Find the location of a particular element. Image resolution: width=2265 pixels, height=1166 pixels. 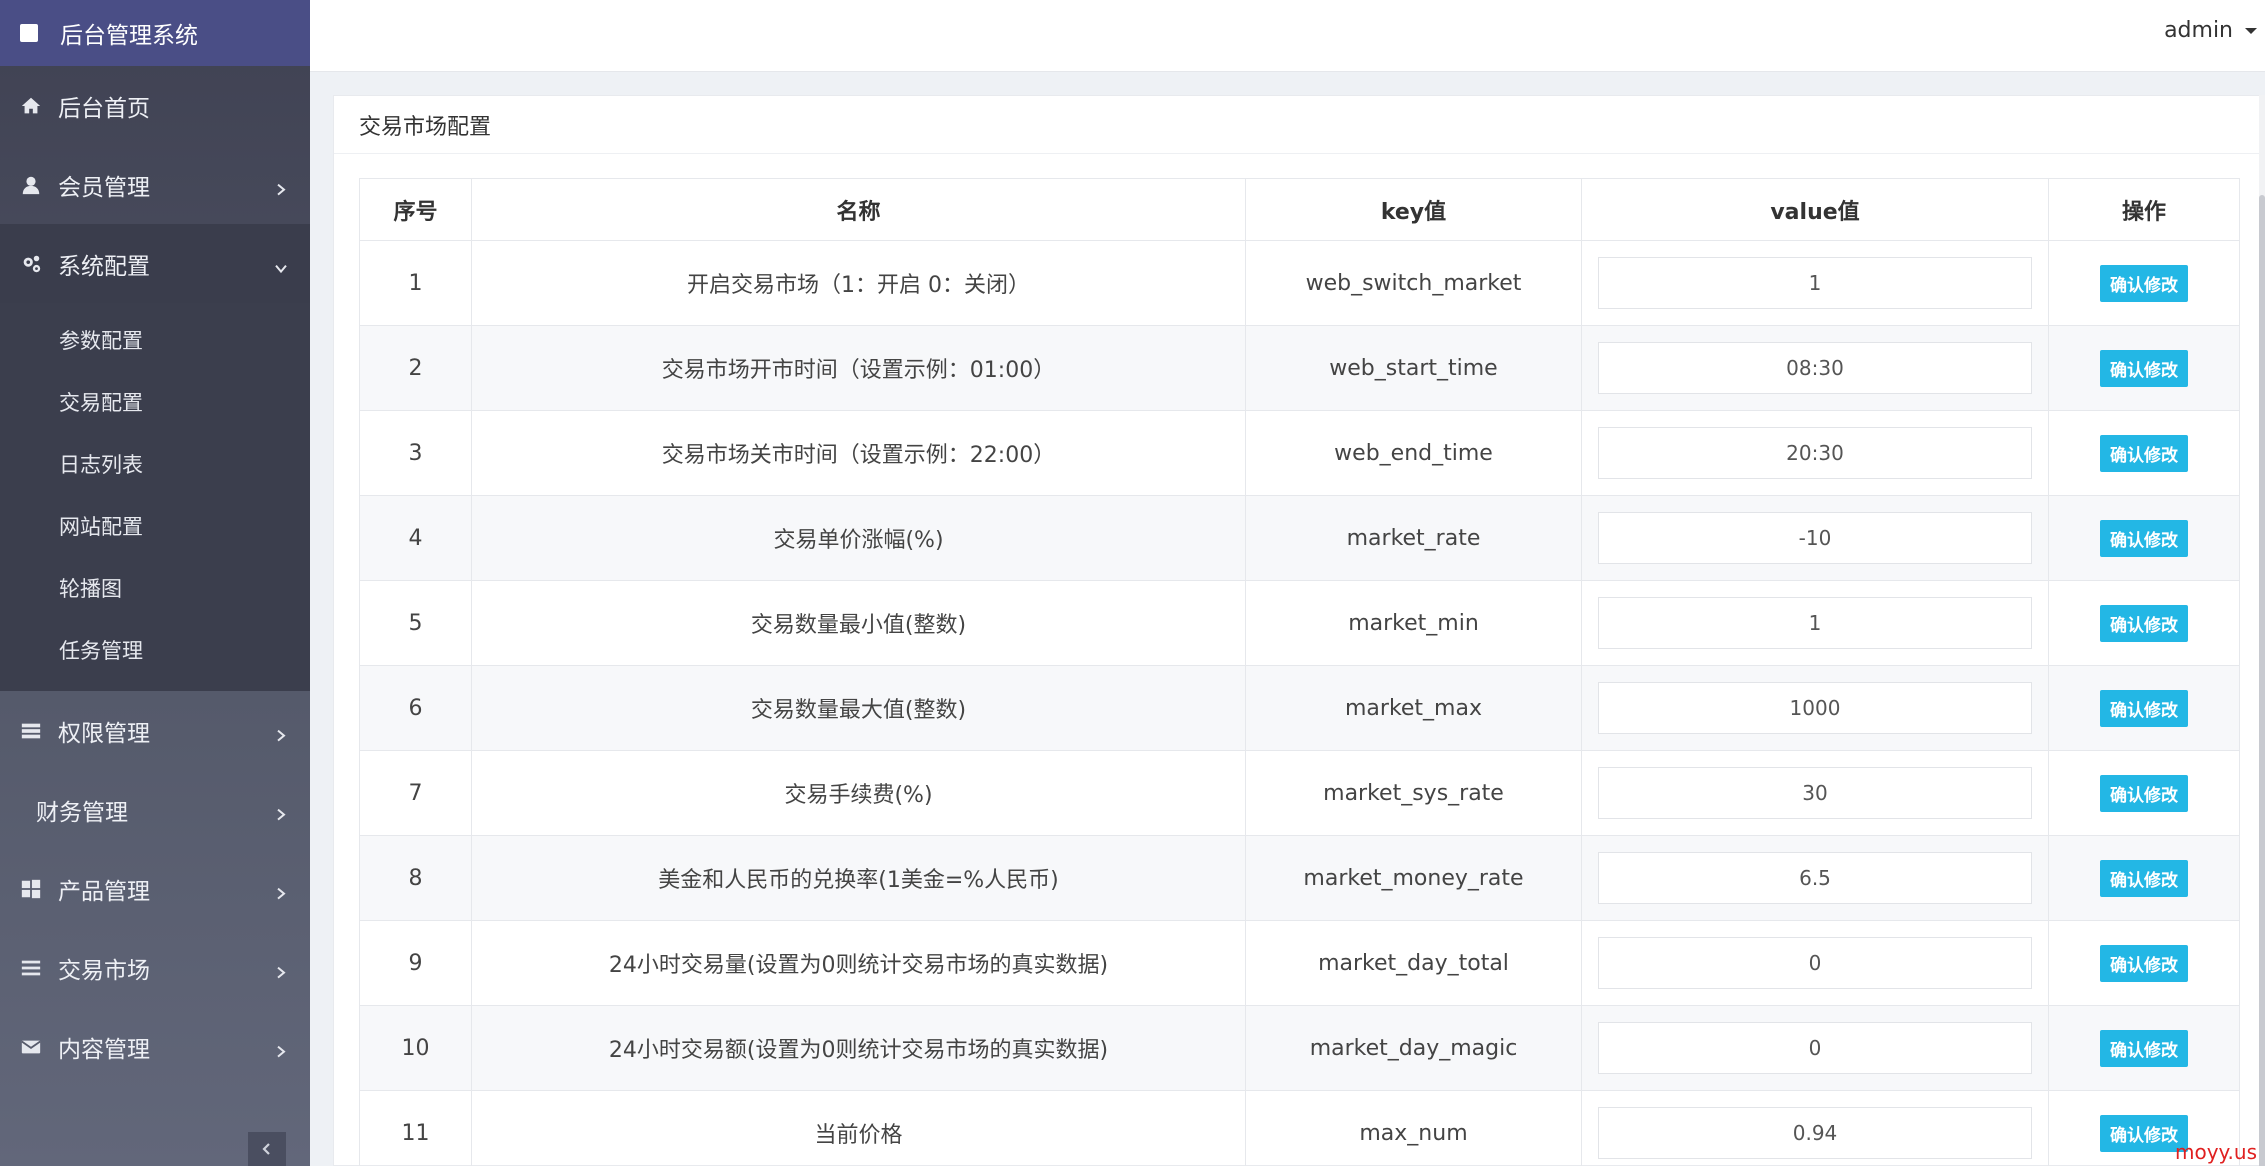

sidebar-item-members: 会员管理 is located at coordinates (155, 184).